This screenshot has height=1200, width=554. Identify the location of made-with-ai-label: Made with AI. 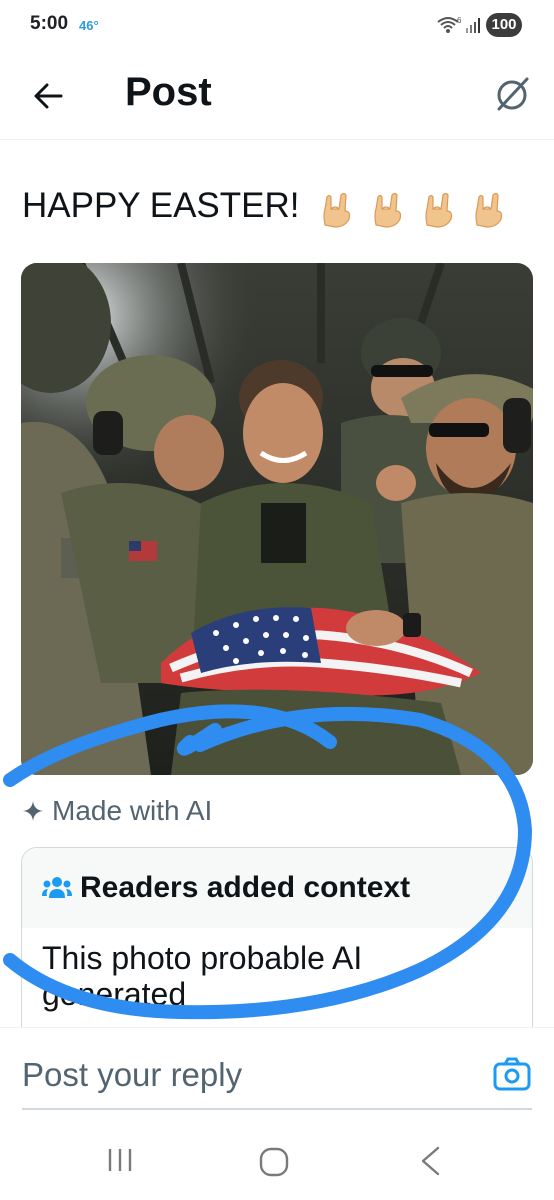
(117, 811).